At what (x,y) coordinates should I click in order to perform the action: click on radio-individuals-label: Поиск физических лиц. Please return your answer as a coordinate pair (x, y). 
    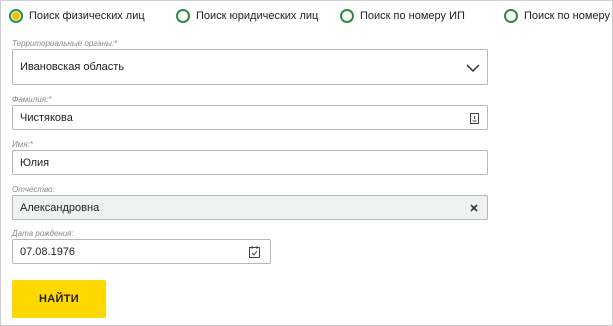
    Looking at the image, I should click on (87, 16).